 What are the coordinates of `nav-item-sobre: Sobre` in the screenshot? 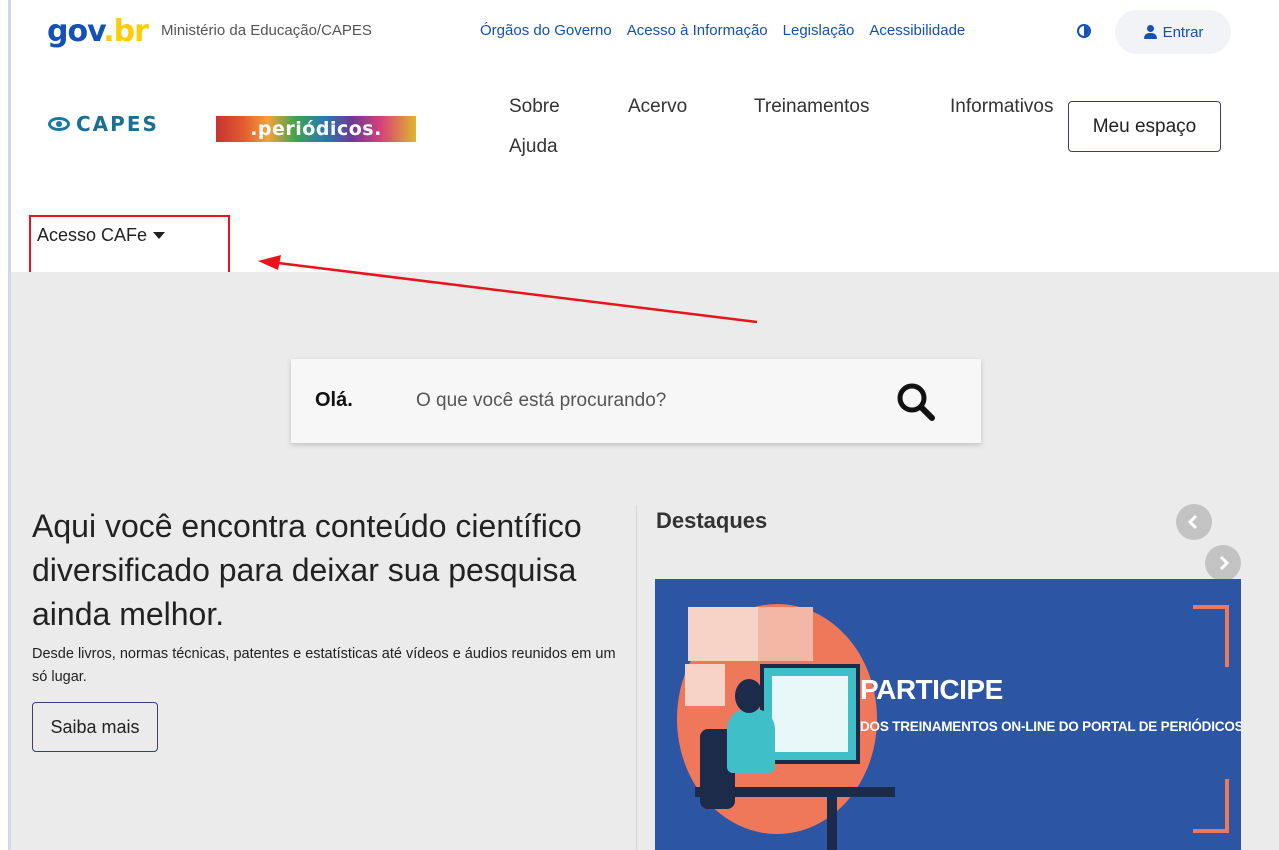 It's located at (534, 107).